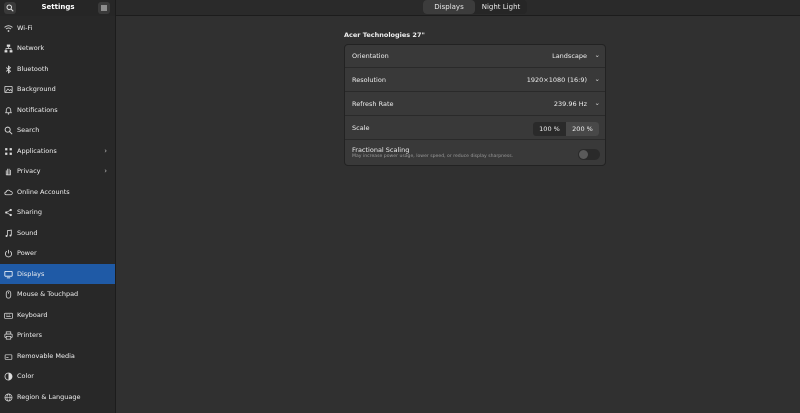 Image resolution: width=800 pixels, height=413 pixels. I want to click on orientation-label: Orientation, so click(370, 56).